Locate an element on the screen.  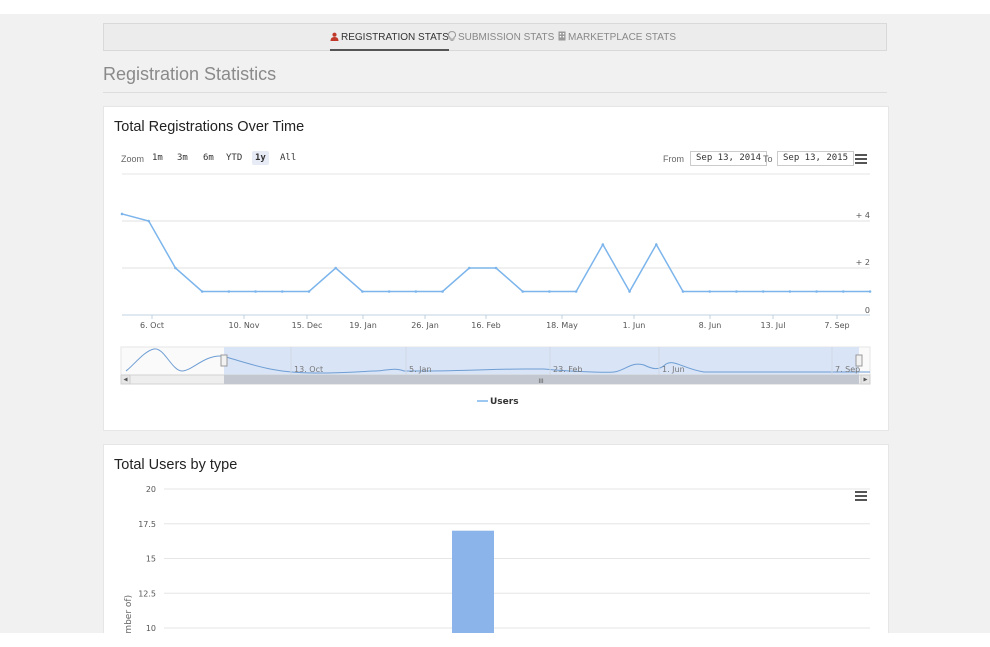
y-tick-label: 10 is located at coordinates (151, 628).